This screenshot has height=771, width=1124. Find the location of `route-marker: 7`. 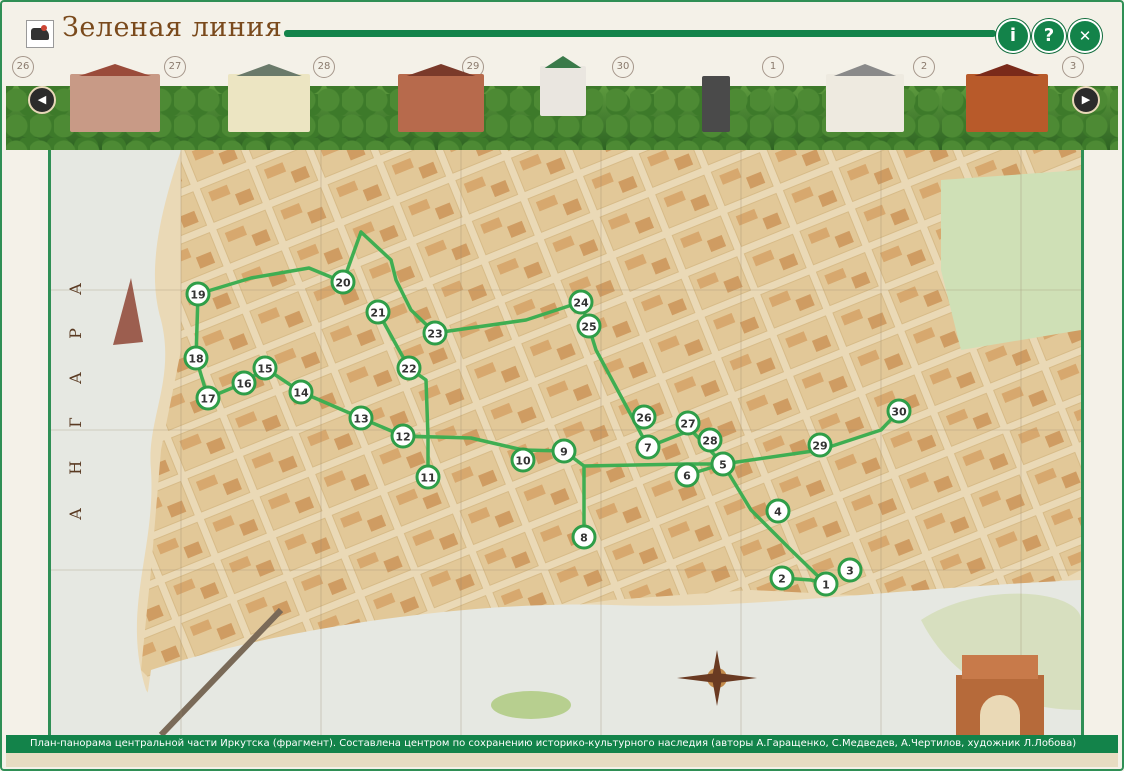

route-marker: 7 is located at coordinates (648, 447).